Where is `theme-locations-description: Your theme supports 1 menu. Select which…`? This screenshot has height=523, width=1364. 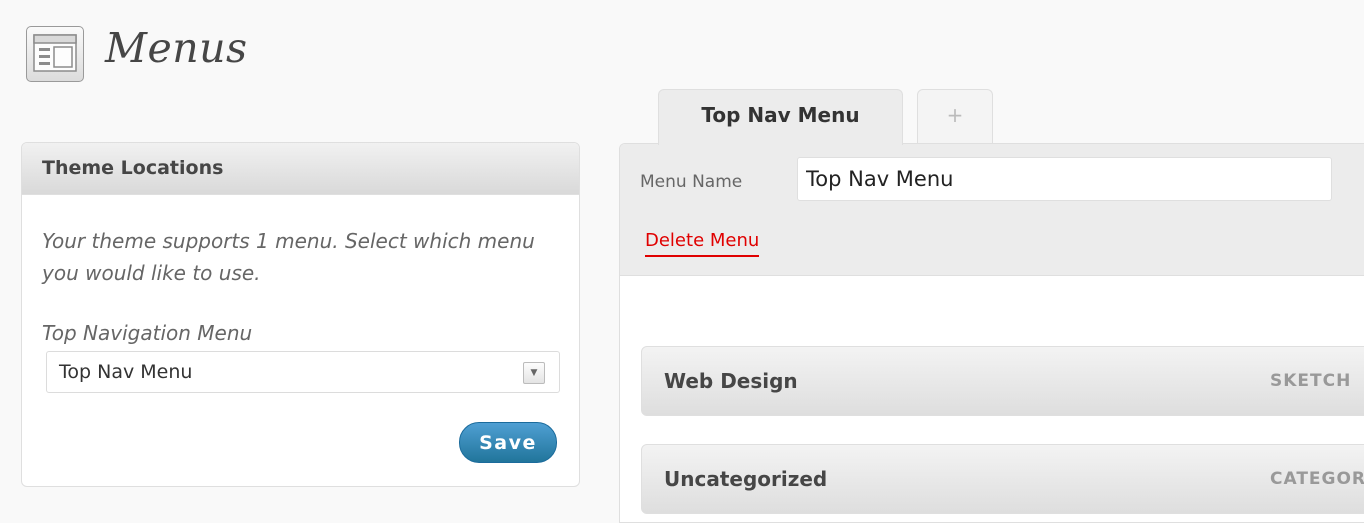 theme-locations-description: Your theme supports 1 menu. Select which… is located at coordinates (288, 257).